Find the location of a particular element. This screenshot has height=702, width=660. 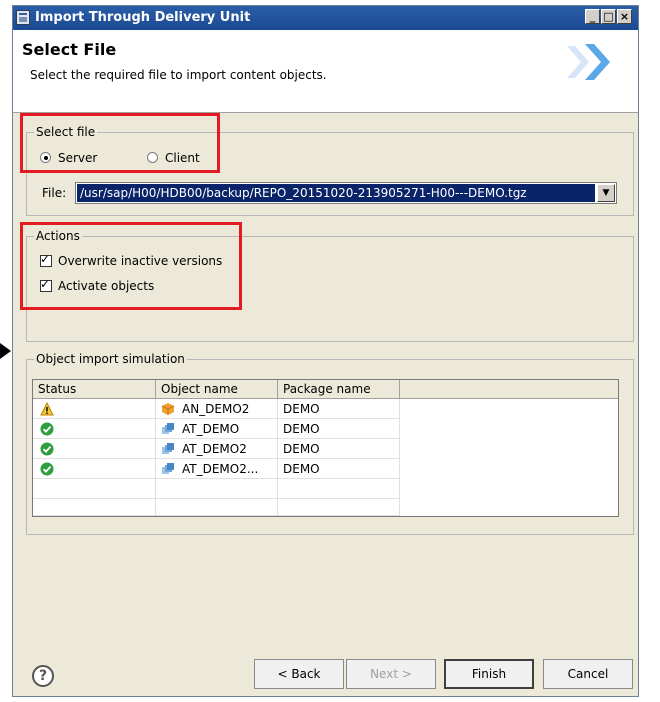

annotation-highlight-select-file is located at coordinates (120, 143).